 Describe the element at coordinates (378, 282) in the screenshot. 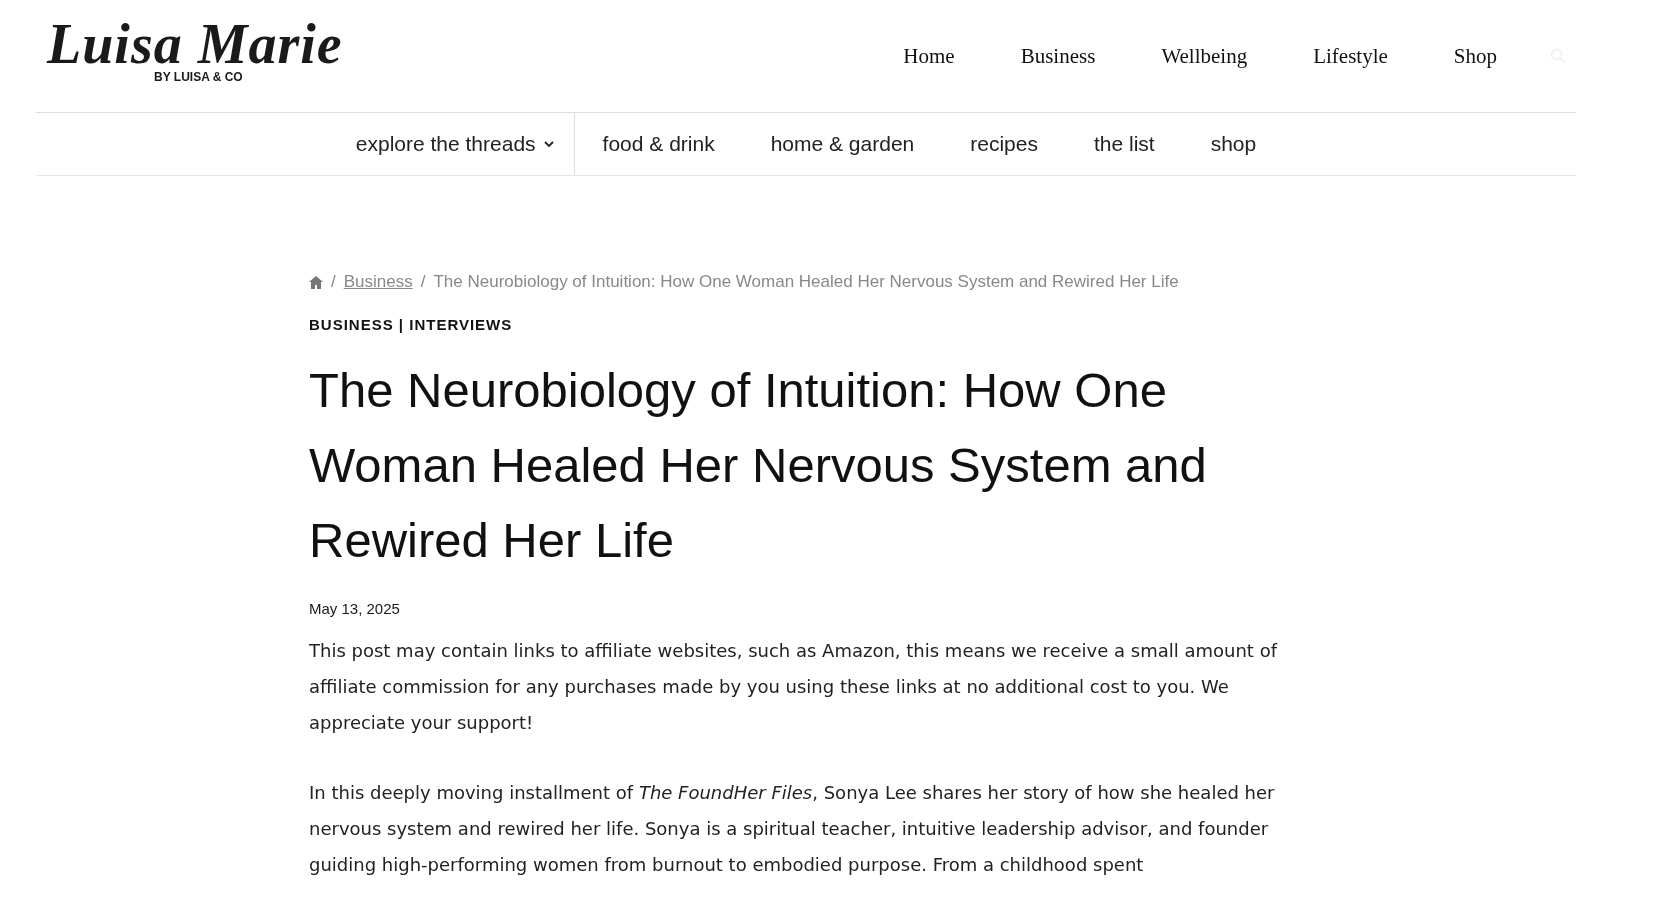

I see `breadcrumb-link: Business` at that location.